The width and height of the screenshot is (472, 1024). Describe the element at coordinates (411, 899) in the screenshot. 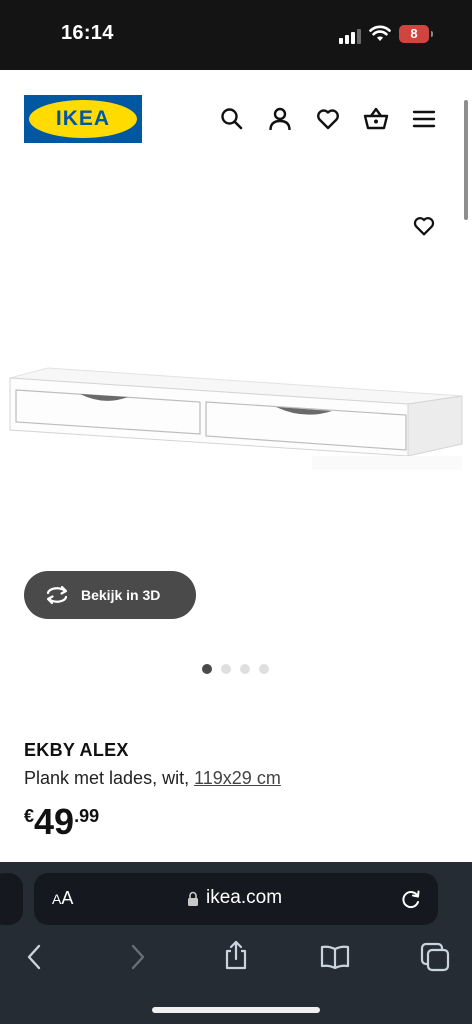

I see `reload-icon` at that location.